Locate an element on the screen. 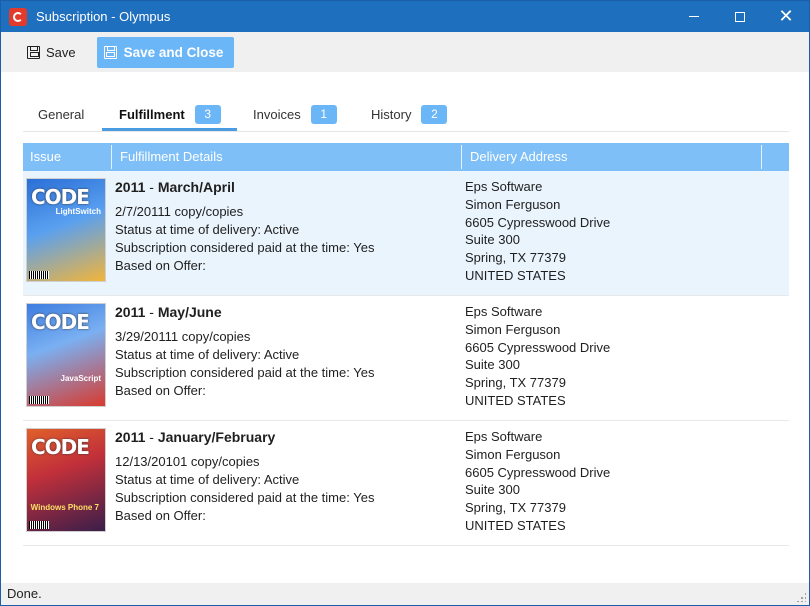 This screenshot has height=606, width=810. ship-date-copies: 3/29/20111 copy/copies is located at coordinates (183, 336).